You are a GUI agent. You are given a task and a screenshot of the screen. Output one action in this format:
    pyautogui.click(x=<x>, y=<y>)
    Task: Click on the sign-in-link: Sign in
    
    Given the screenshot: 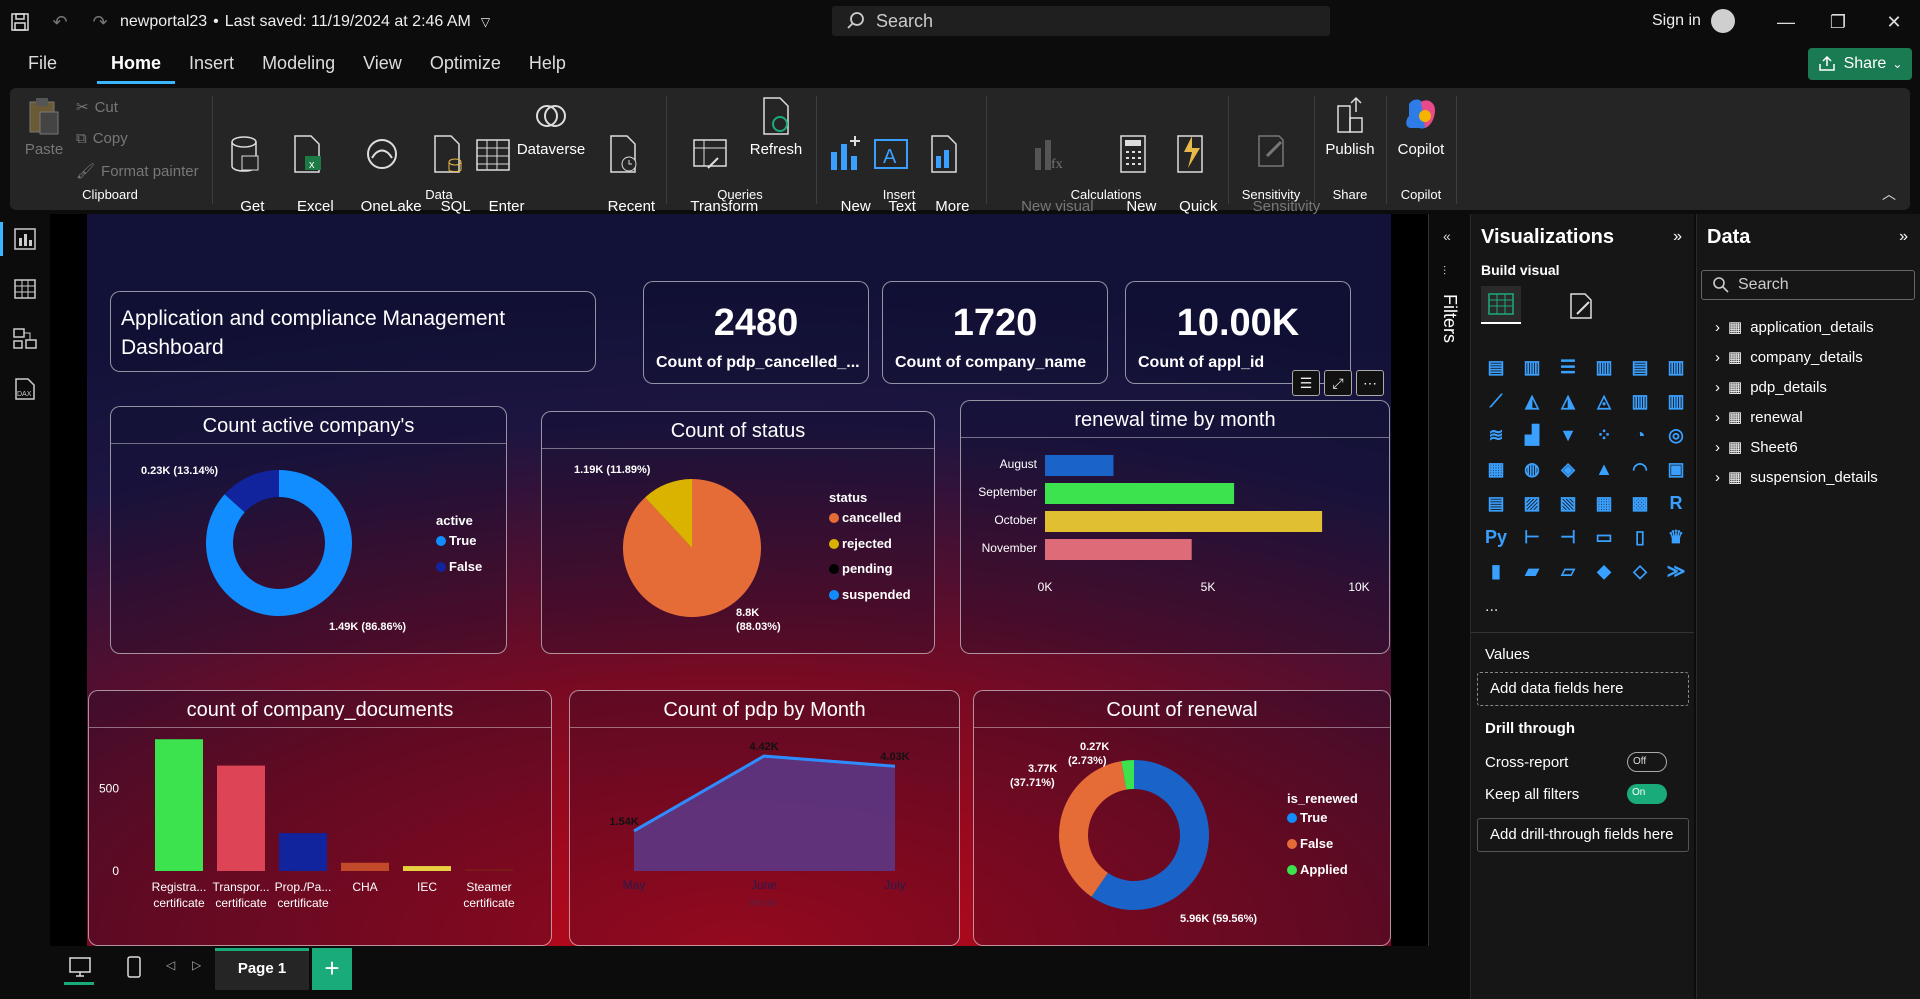 What is the action you would take?
    pyautogui.click(x=1676, y=21)
    